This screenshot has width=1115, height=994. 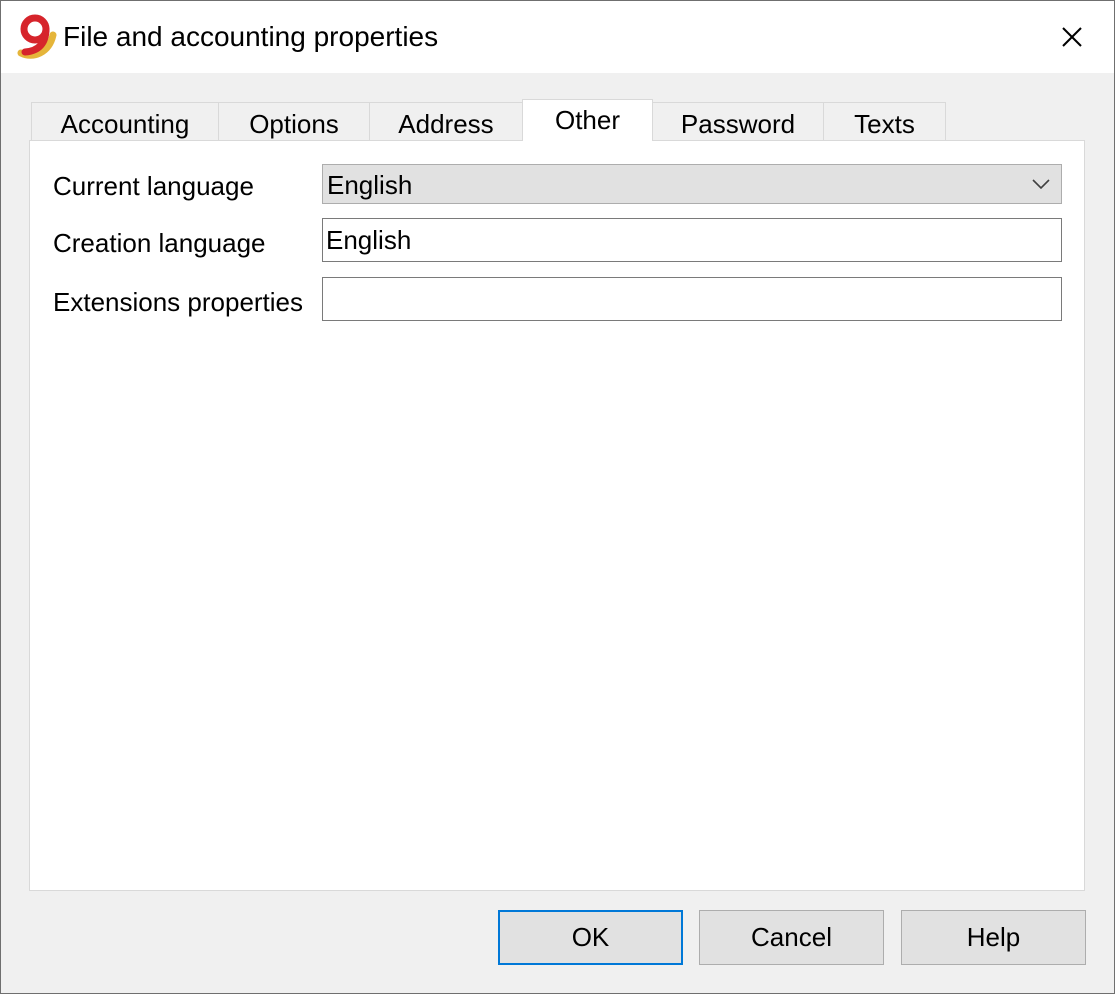 I want to click on creation-language-field, so click(x=692, y=240).